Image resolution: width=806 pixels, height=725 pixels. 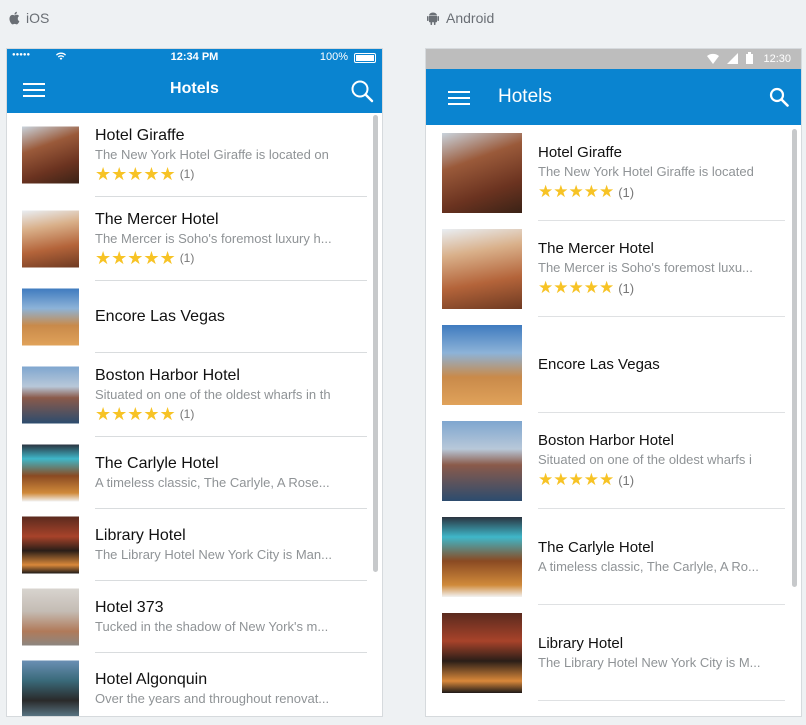 What do you see at coordinates (613, 59) in the screenshot?
I see `android-status-bar: 12:30` at bounding box center [613, 59].